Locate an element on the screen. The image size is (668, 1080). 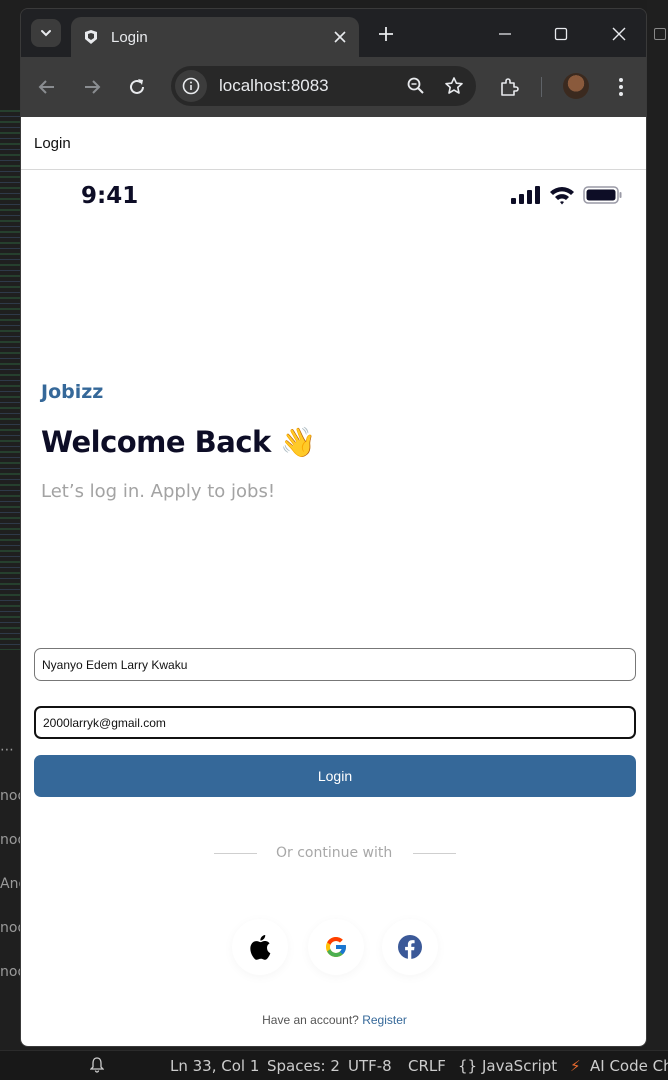
braces-icon: {} is located at coordinates (468, 1066).